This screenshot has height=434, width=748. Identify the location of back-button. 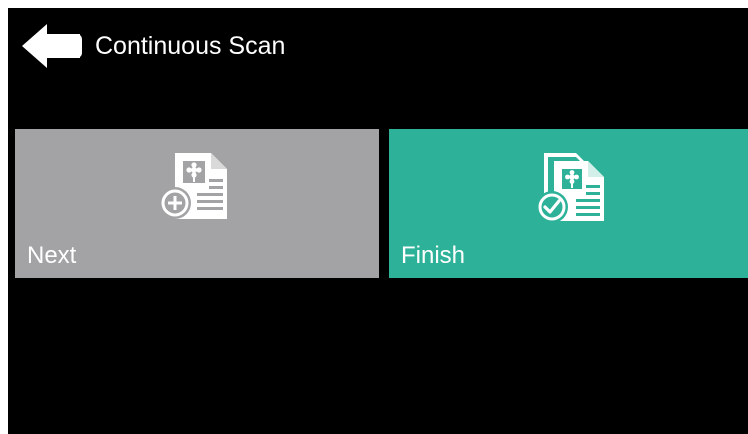
(53, 46).